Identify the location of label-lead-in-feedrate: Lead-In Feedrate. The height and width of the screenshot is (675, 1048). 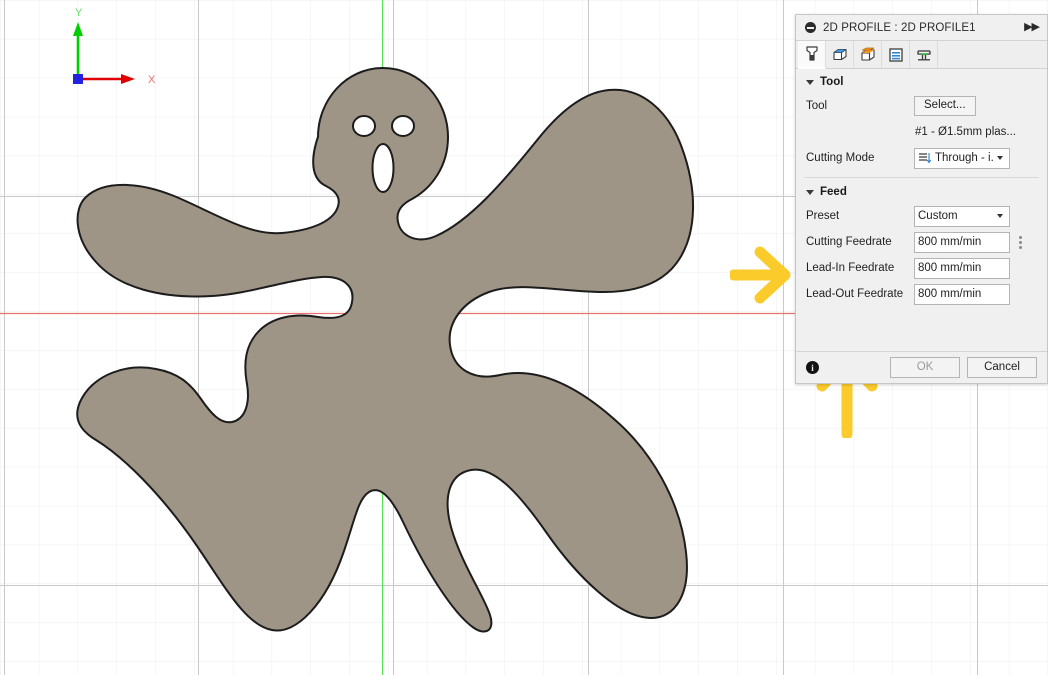
(850, 268).